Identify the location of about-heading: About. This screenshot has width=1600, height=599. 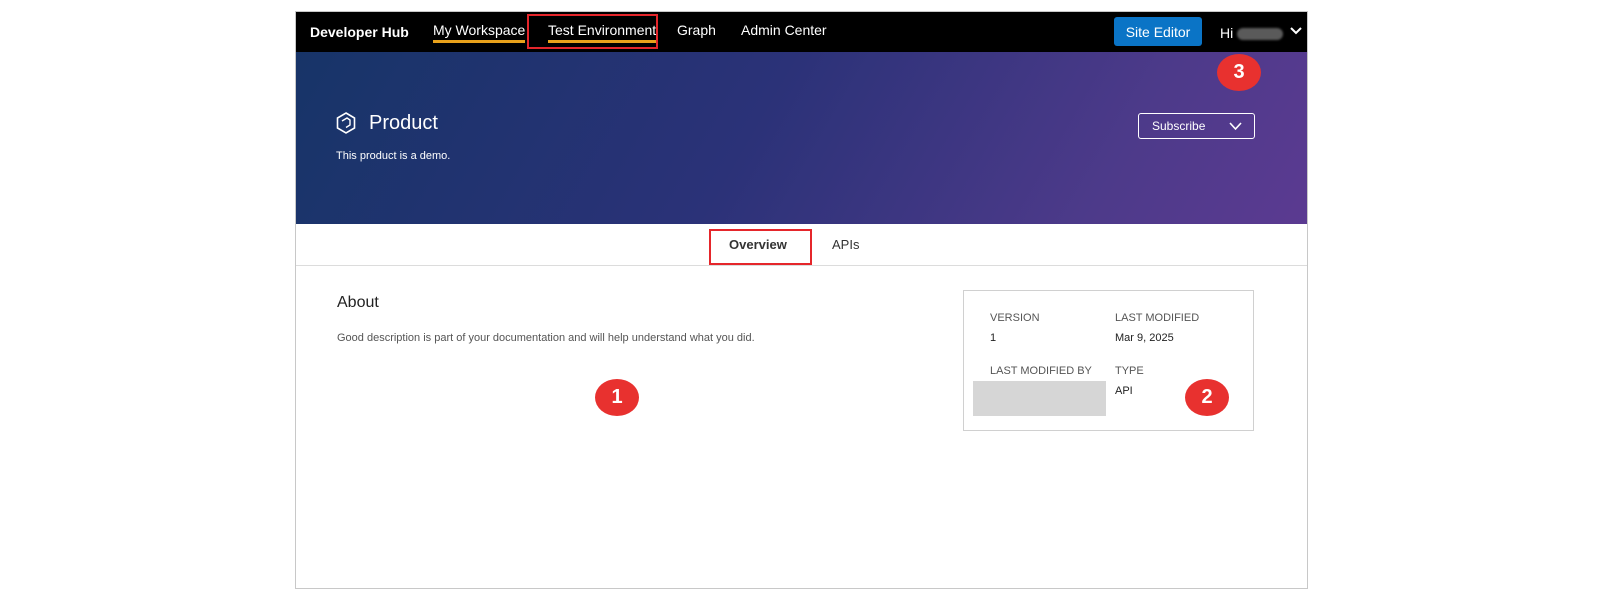
(358, 302).